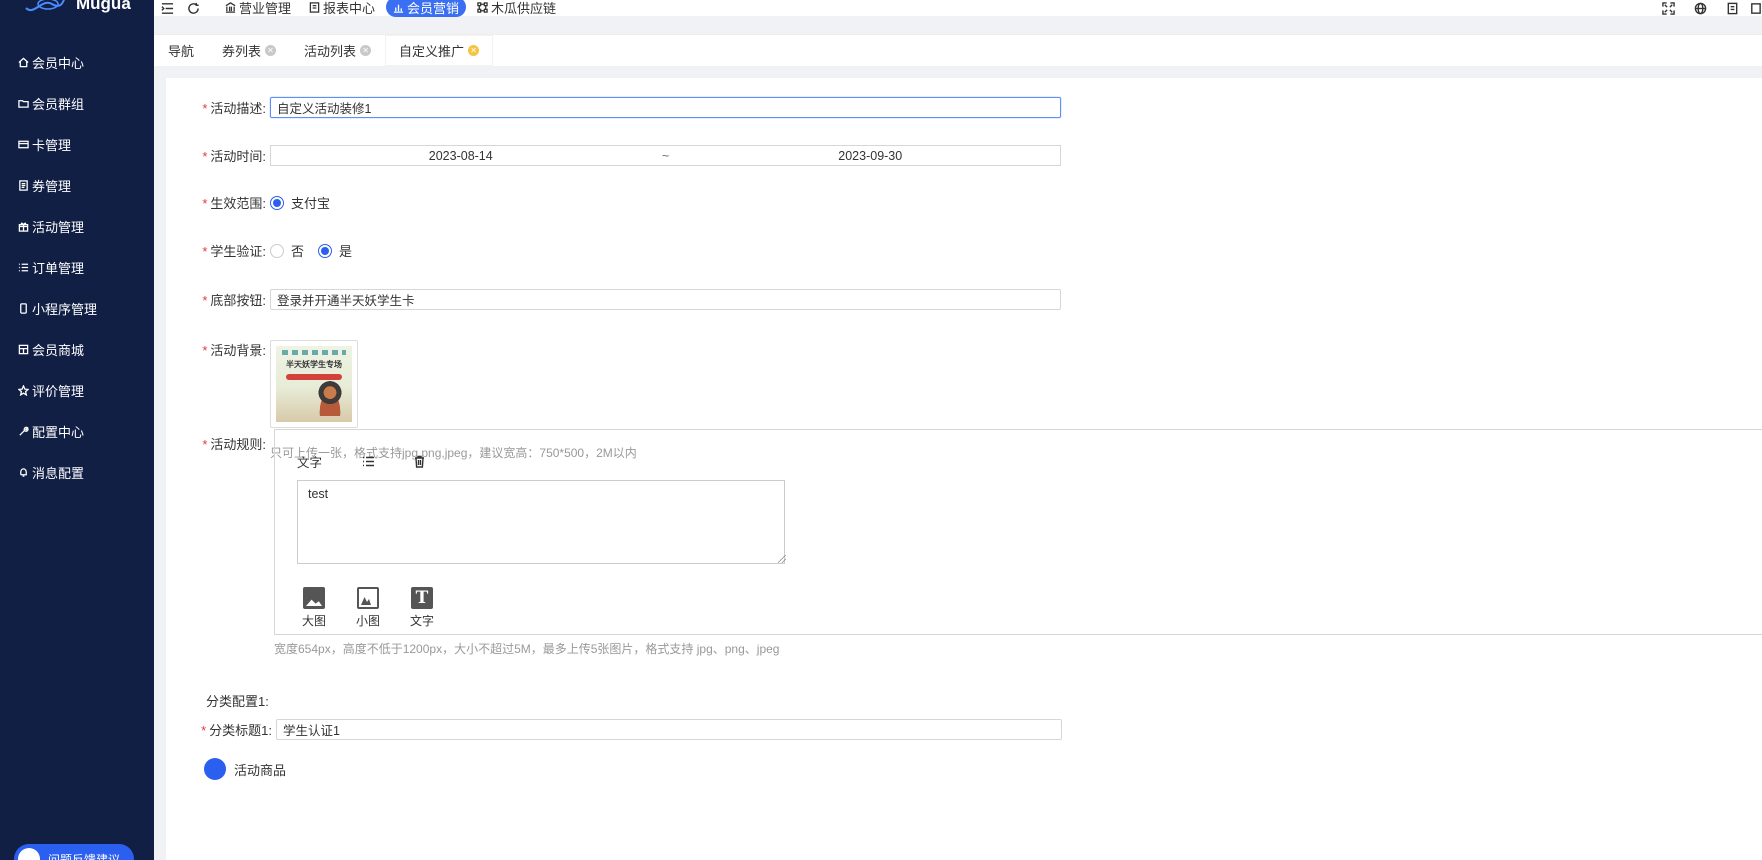 This screenshot has width=1762, height=860. I want to click on tab-coupon-list: 券列表 ✕, so click(249, 50).